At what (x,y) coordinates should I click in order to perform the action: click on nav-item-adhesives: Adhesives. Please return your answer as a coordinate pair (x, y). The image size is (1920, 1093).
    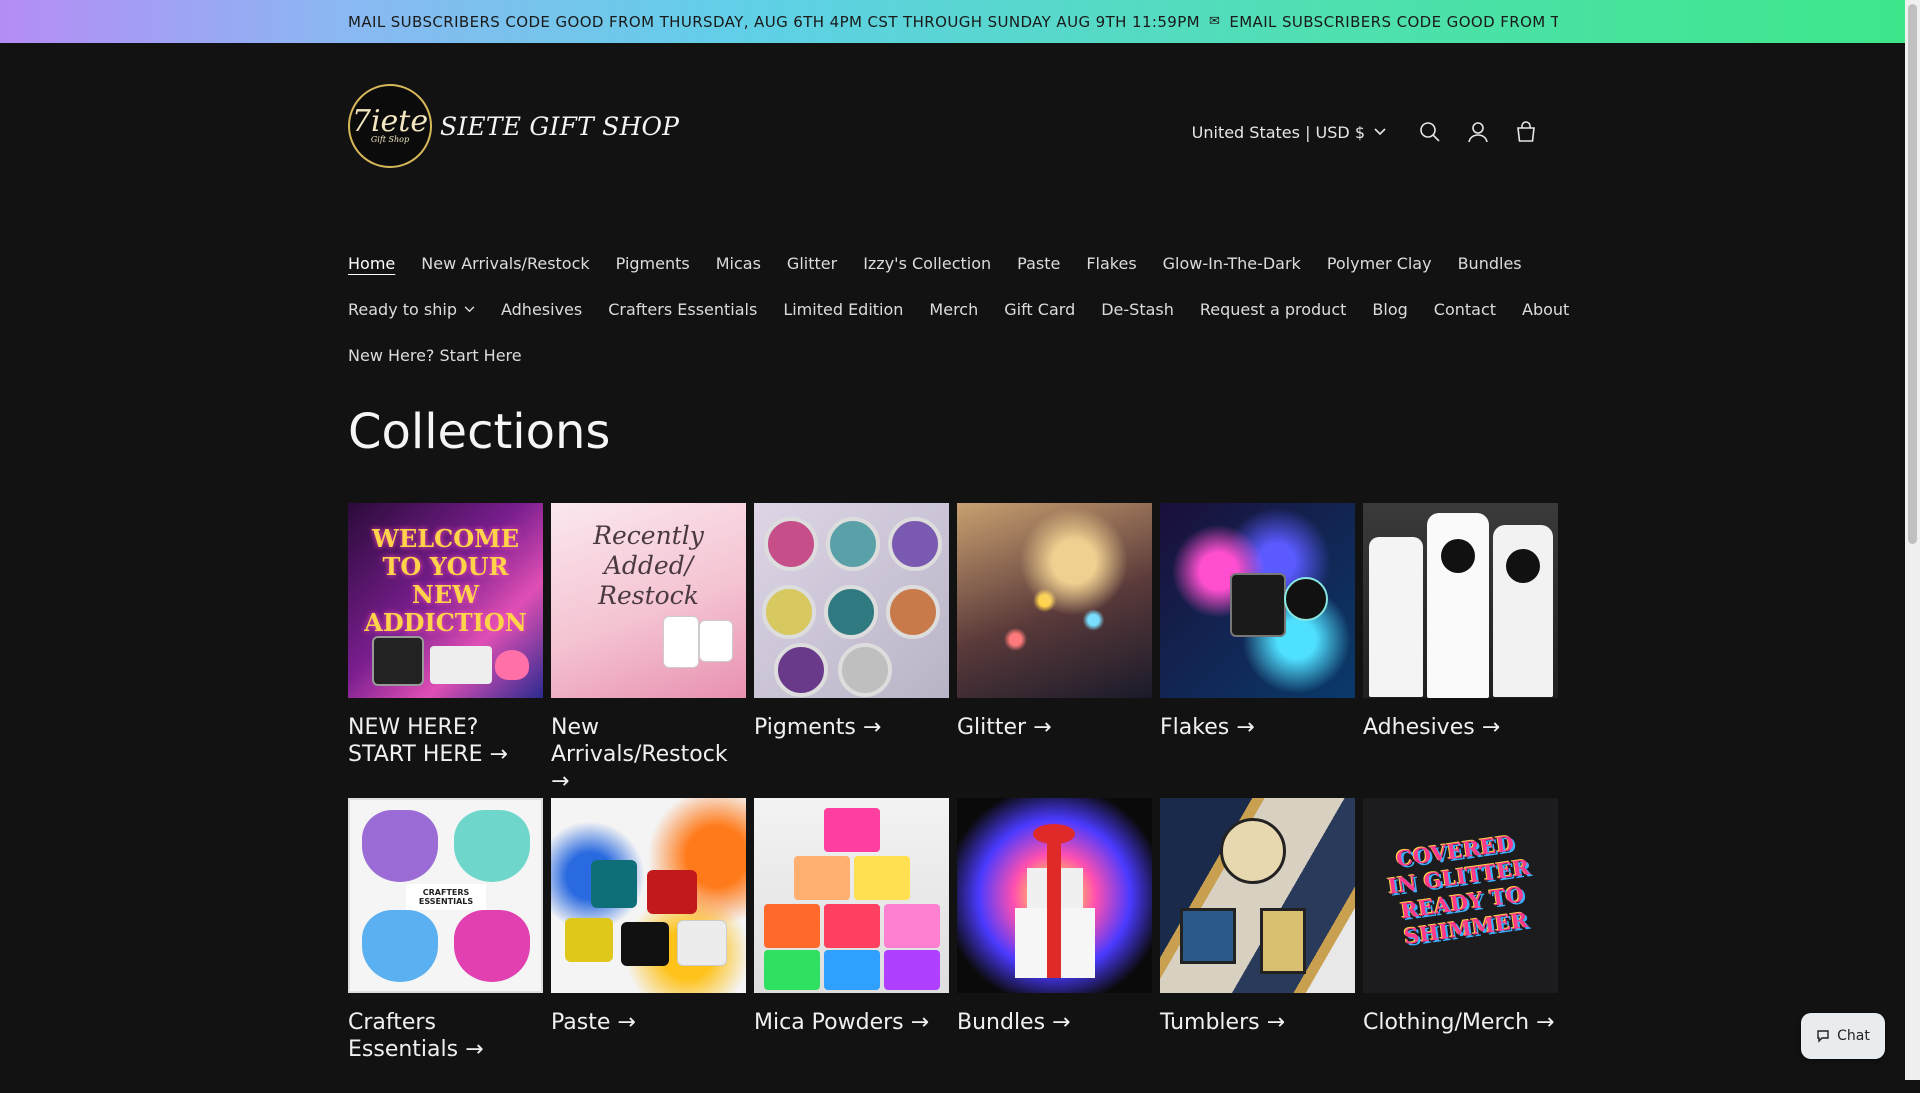
    Looking at the image, I should click on (541, 309).